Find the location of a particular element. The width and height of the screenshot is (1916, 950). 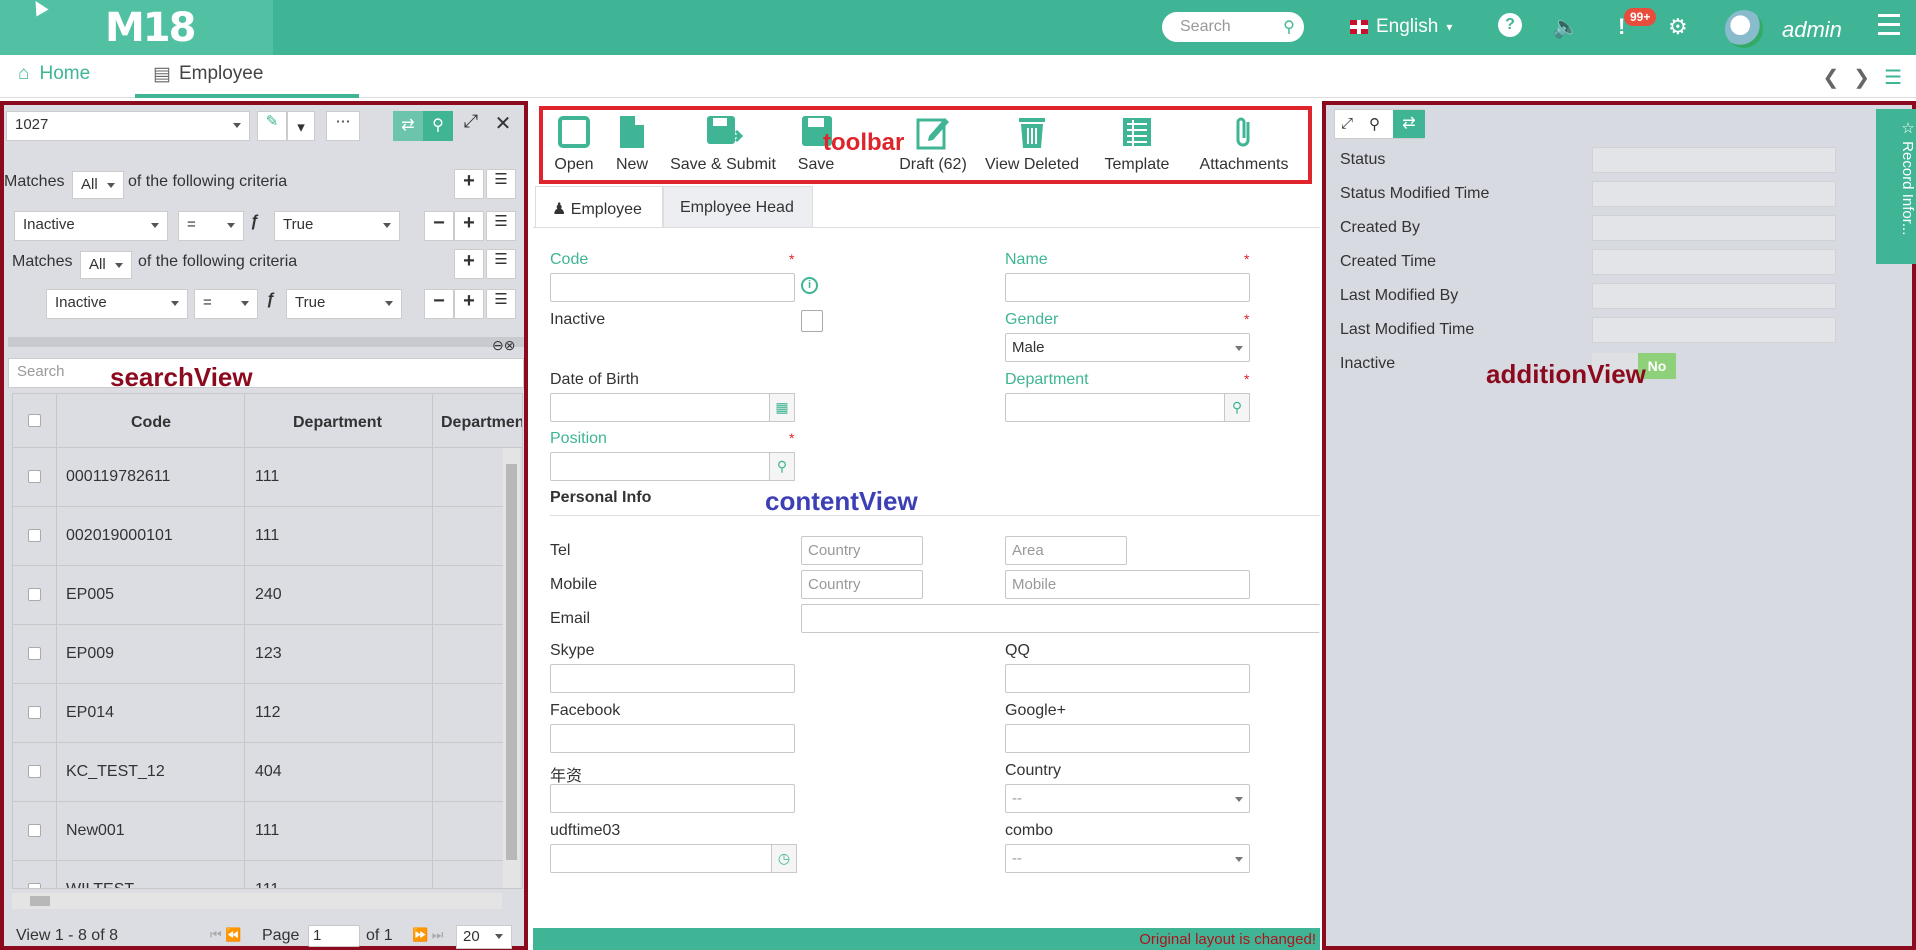

help-icon: ? is located at coordinates (1510, 25).